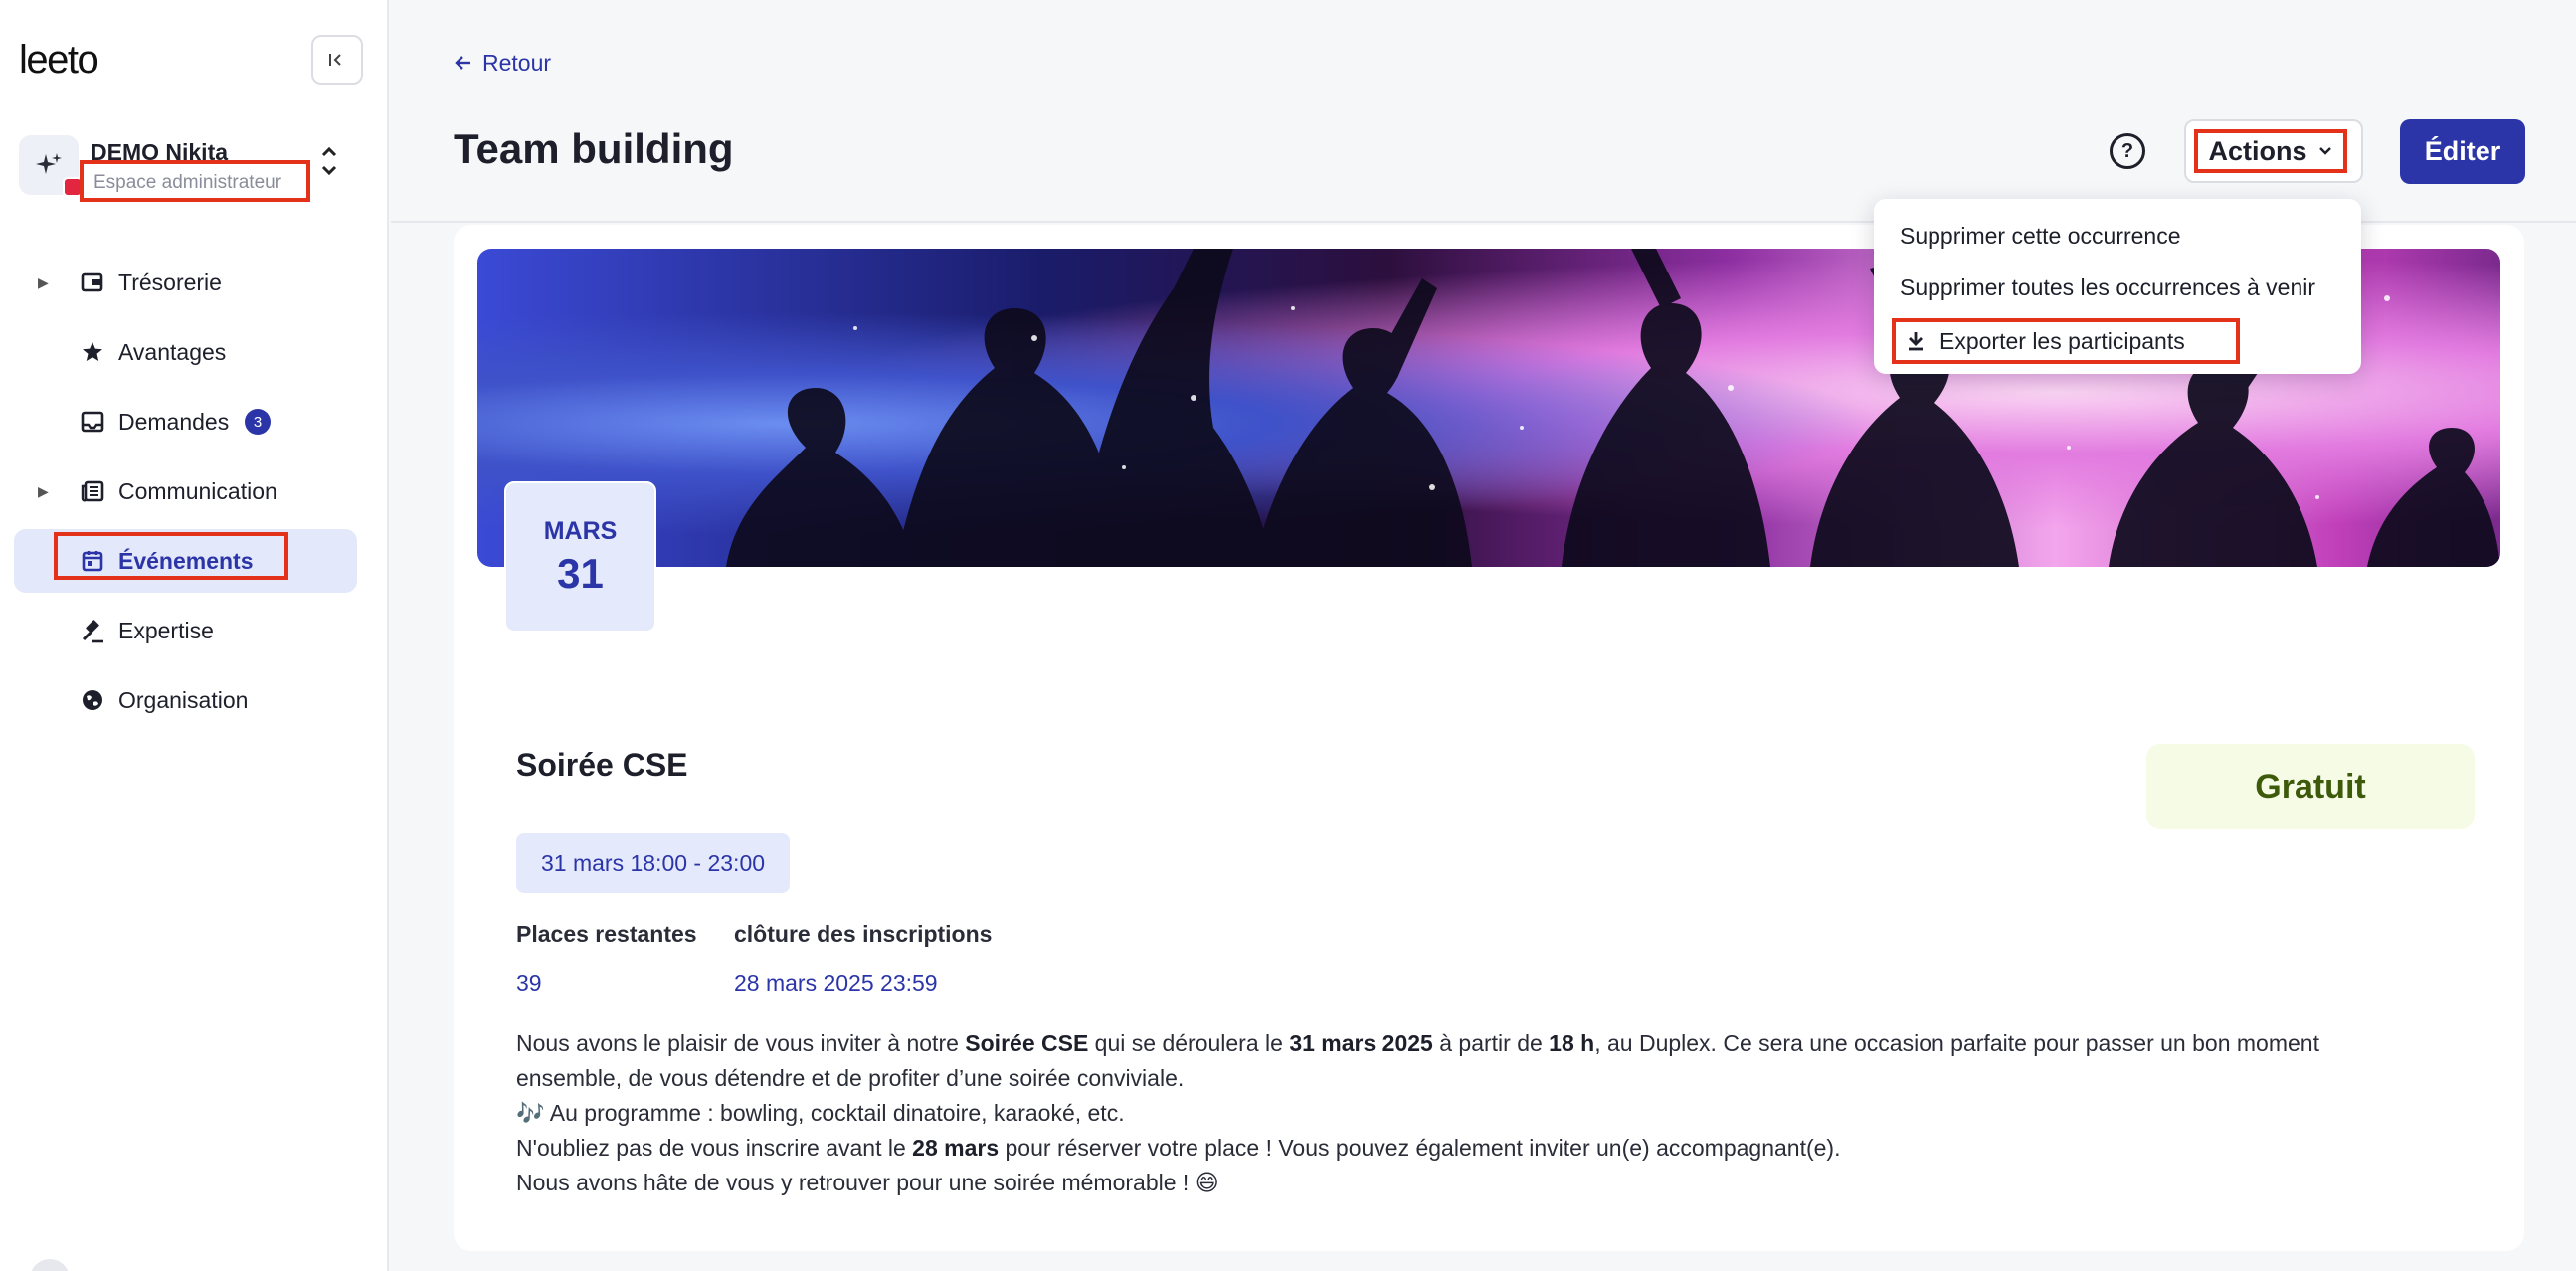 The image size is (2576, 1271). I want to click on sidebar-item-avantages: Avantages, so click(185, 352).